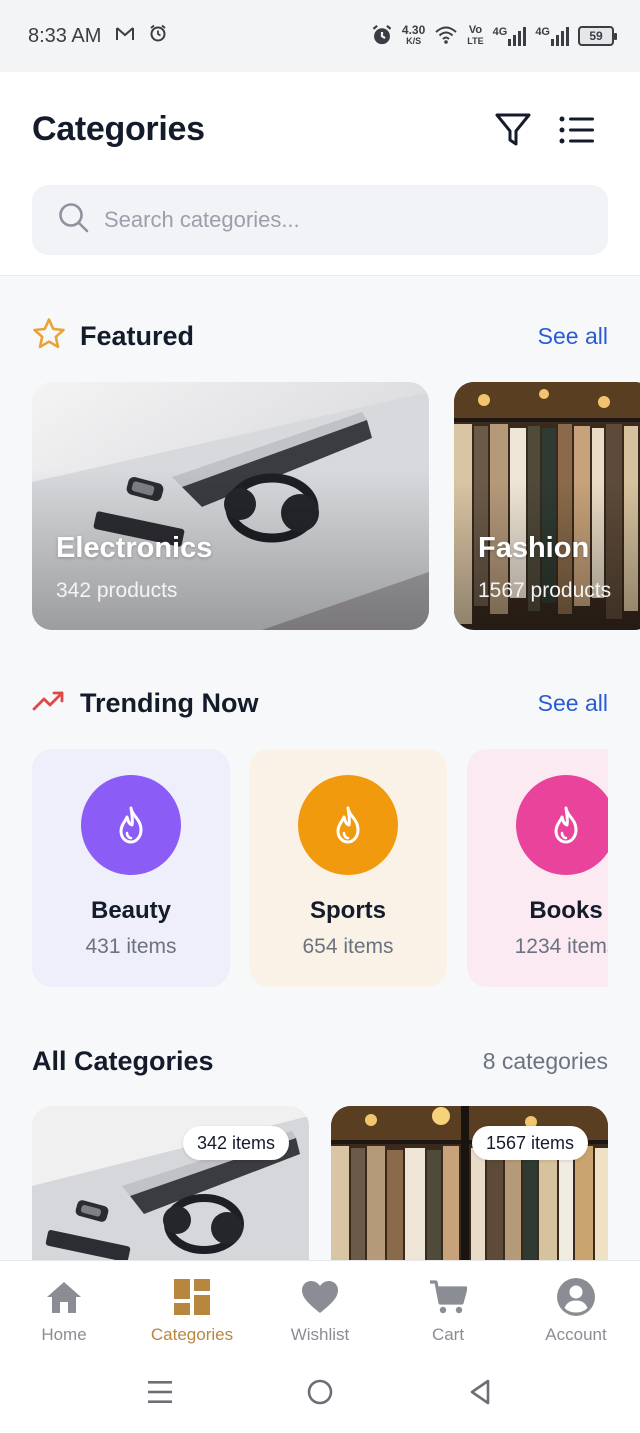 This screenshot has width=640, height=1433. What do you see at coordinates (64, 1297) in the screenshot?
I see `home-icon` at bounding box center [64, 1297].